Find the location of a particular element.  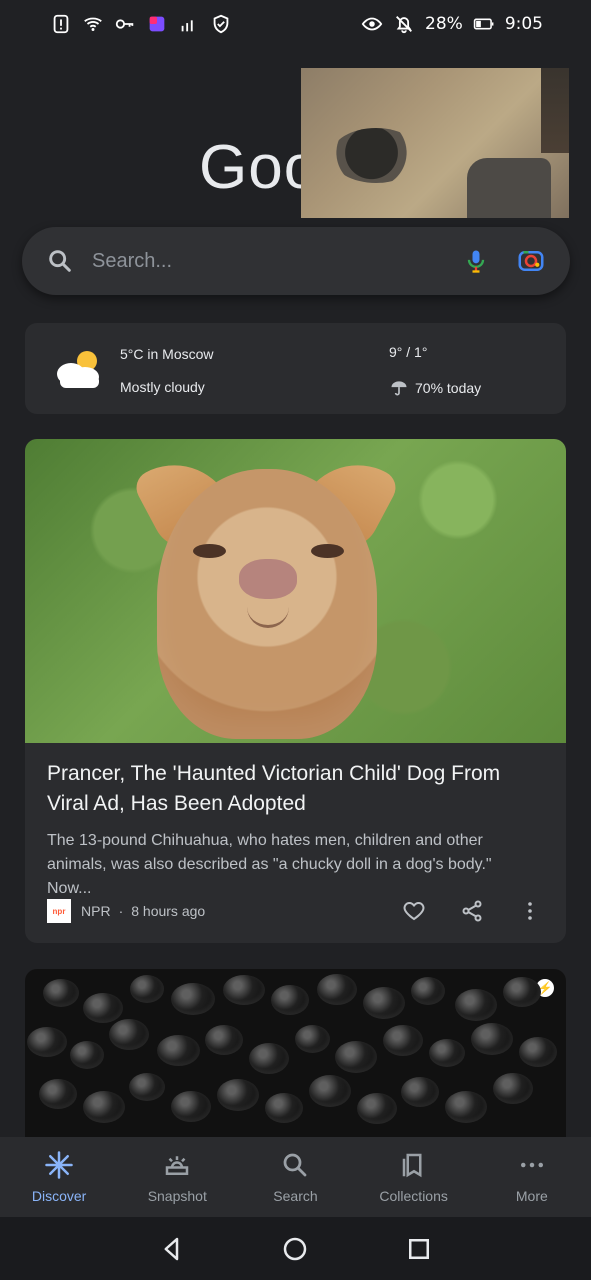

dog-eye-right is located at coordinates (327, 551).